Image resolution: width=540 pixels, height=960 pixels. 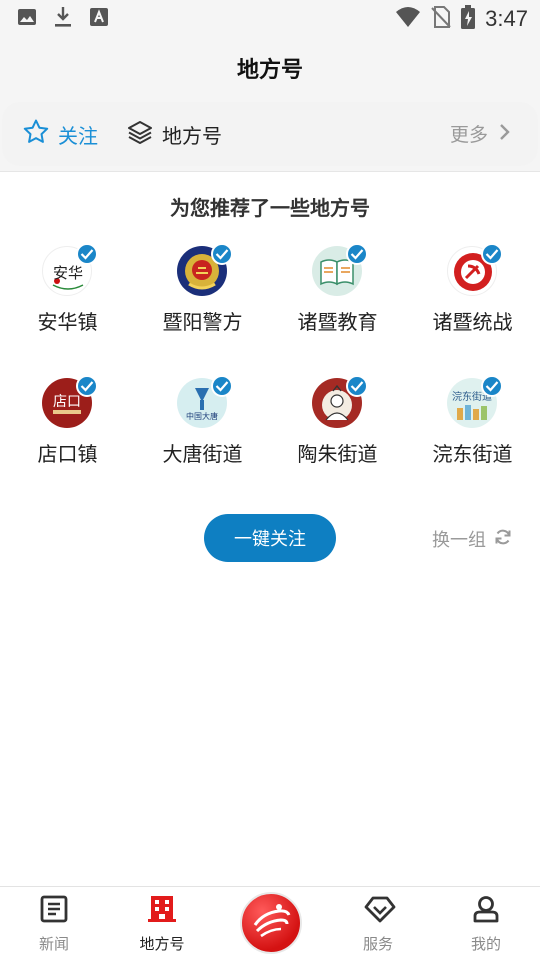 What do you see at coordinates (99, 17) in the screenshot?
I see `font-app-icon` at bounding box center [99, 17].